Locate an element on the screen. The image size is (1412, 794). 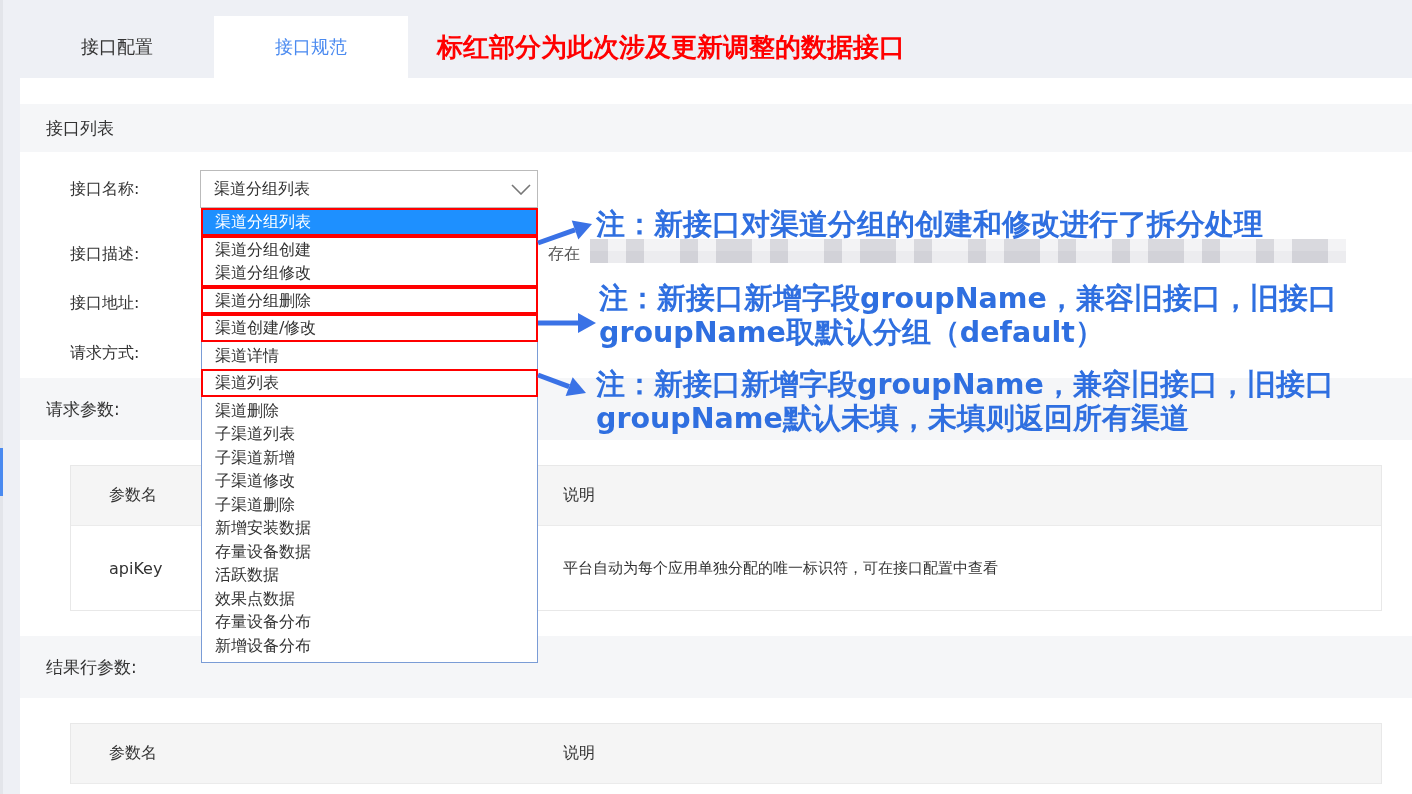
dropdown-option: 渠道列表 is located at coordinates (369, 383).